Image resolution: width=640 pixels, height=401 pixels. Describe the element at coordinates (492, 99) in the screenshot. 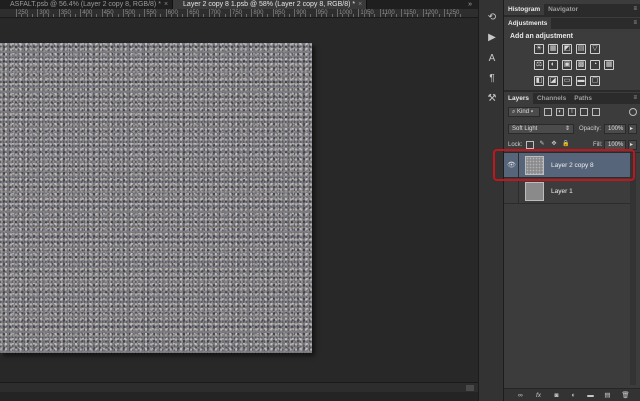

I see `tool-presets-icon: ⚒` at that location.